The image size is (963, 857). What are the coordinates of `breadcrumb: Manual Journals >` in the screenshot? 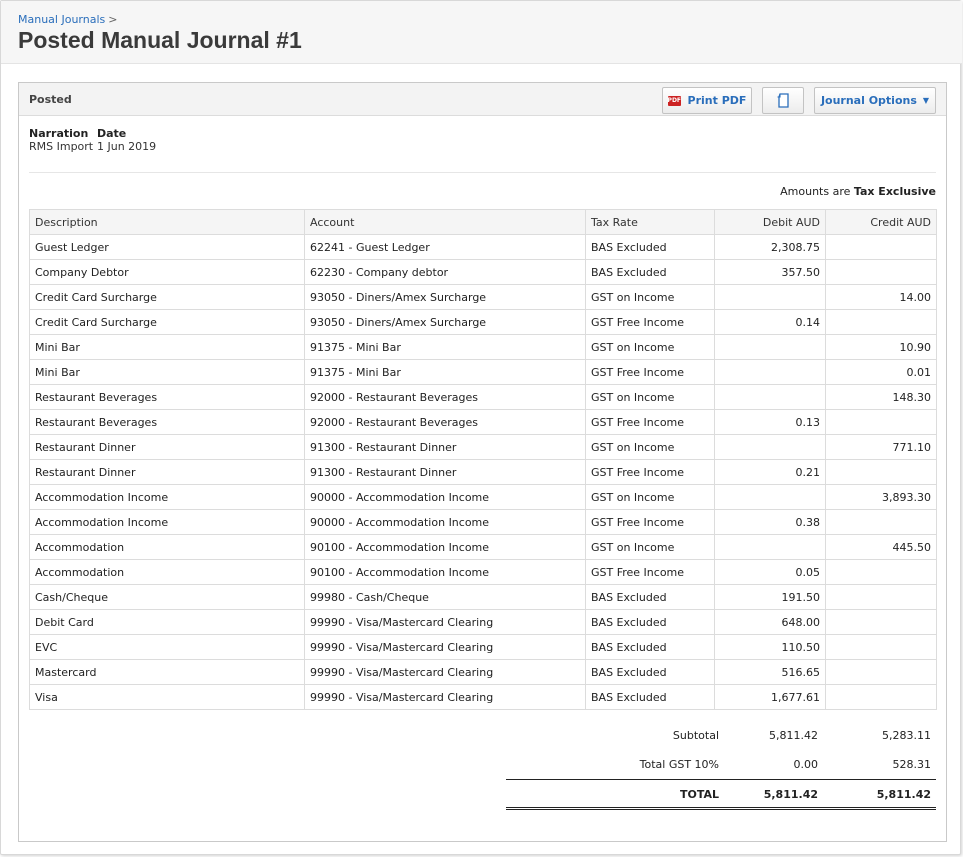 It's located at (67, 19).